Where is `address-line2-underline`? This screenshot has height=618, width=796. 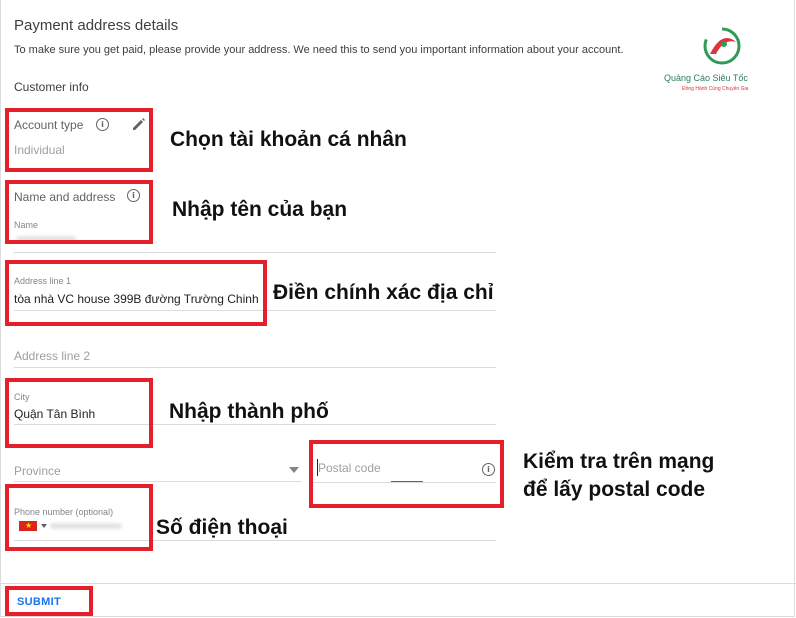 address-line2-underline is located at coordinates (255, 367).